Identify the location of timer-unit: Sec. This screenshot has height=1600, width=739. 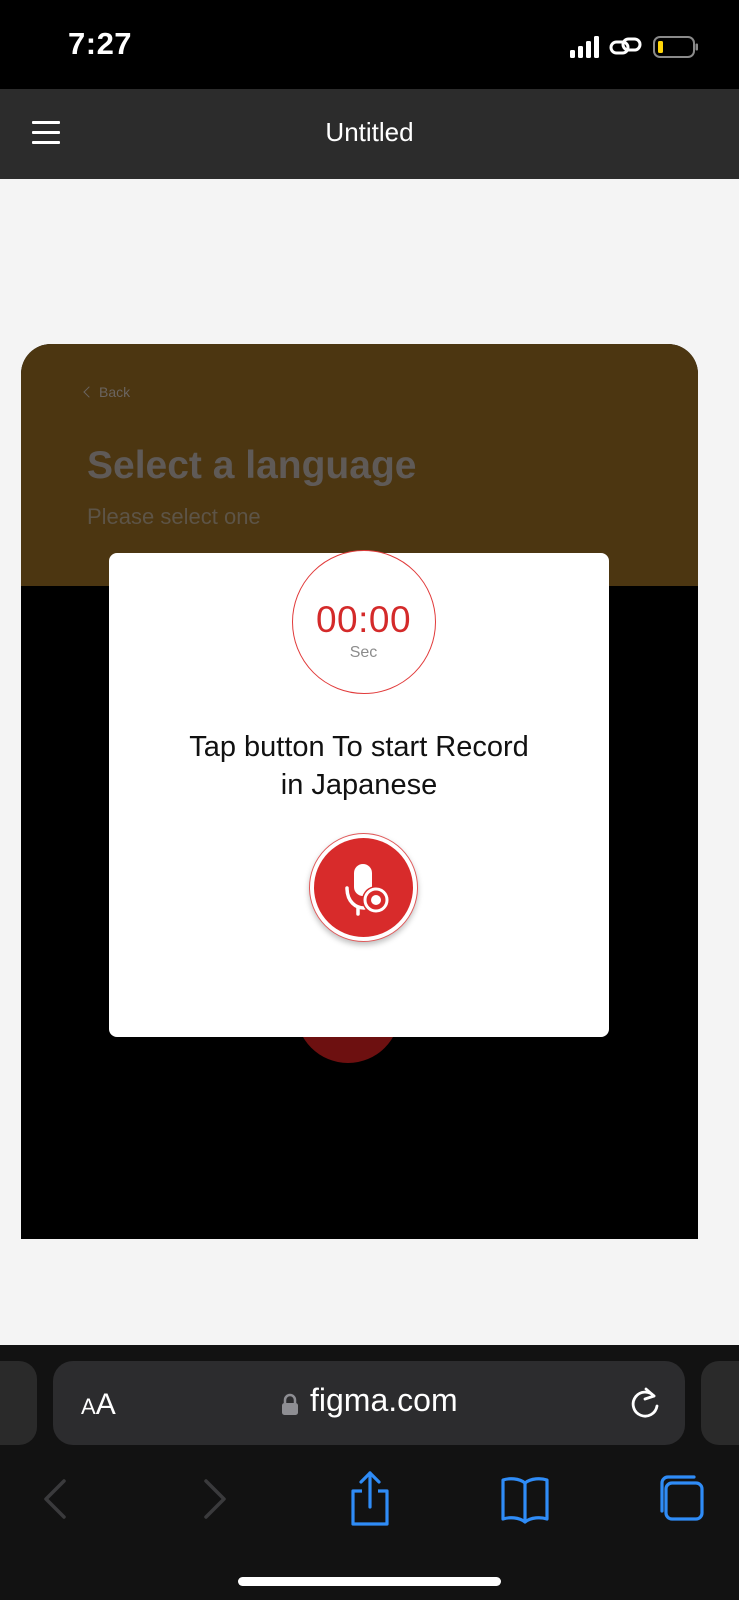
(363, 652).